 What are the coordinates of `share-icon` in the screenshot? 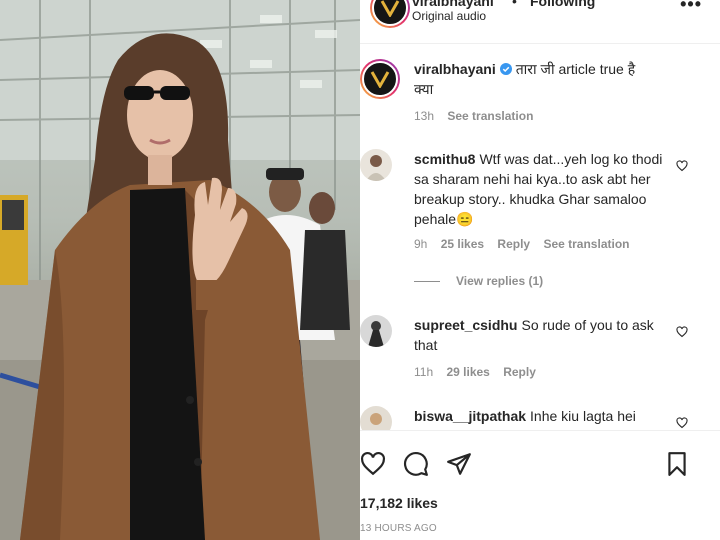 It's located at (459, 464).